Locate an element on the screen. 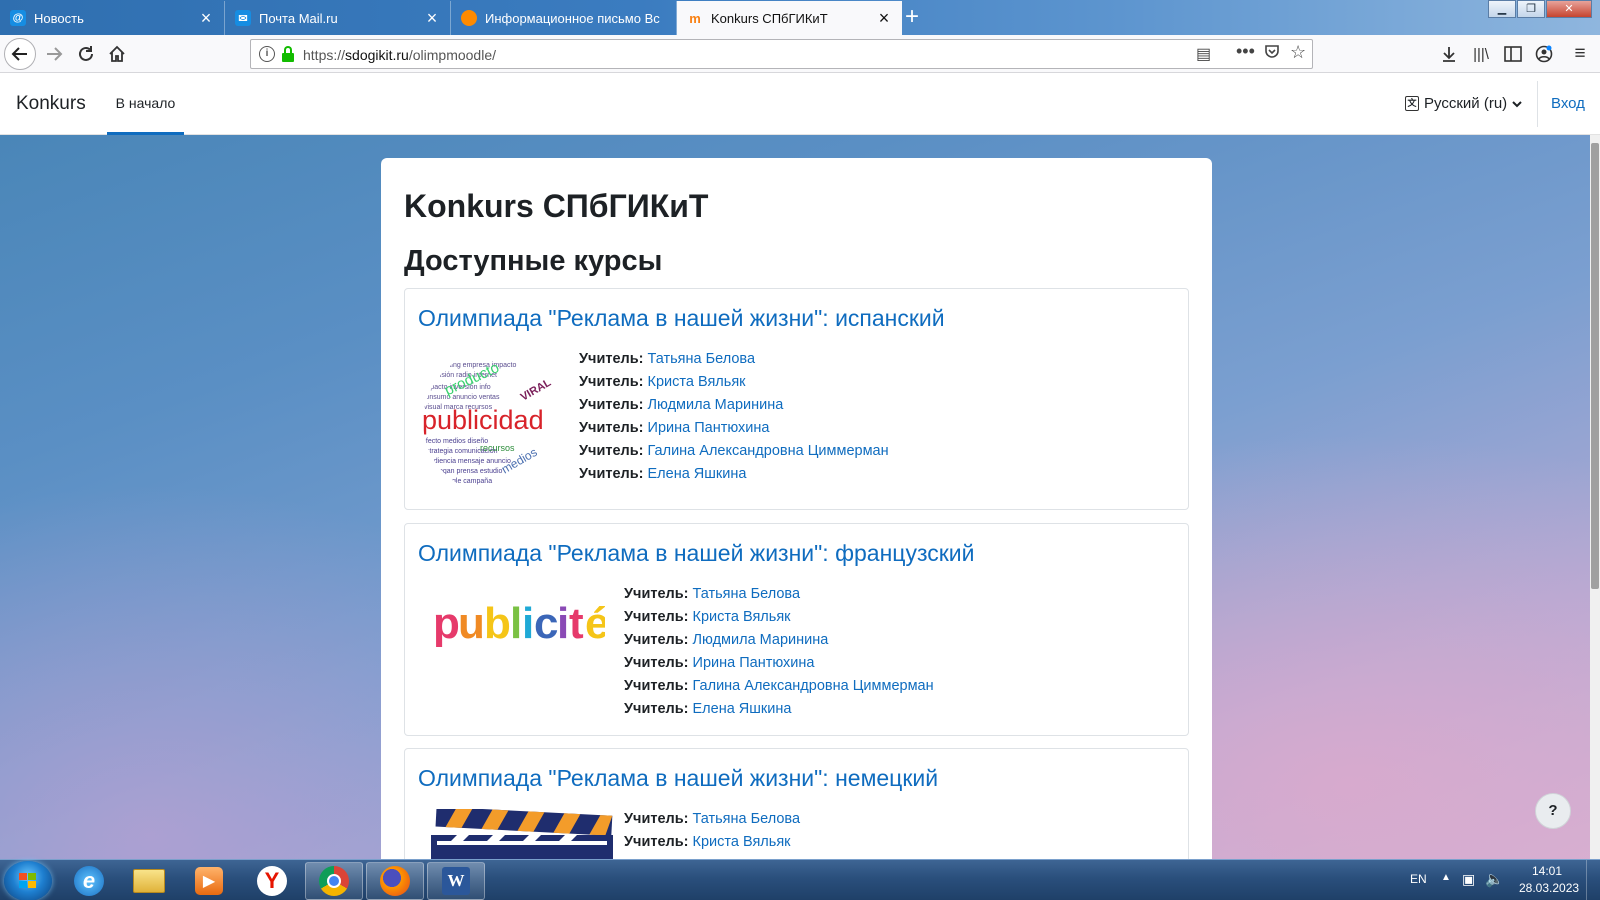 The width and height of the screenshot is (1600, 900). teacher-item: Учитель: Галина Александровна Циммерман is located at coordinates (734, 451).